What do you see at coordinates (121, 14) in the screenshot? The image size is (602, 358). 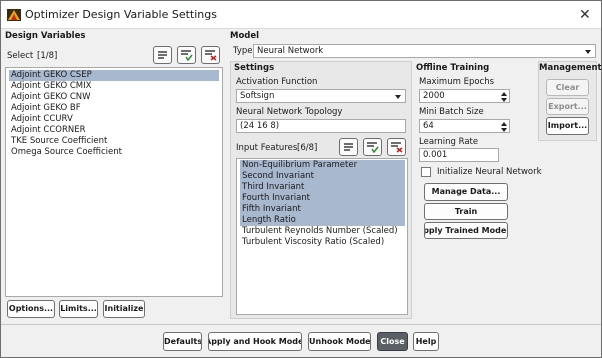 I see `window-title: Optimizer Design Variable Settings` at bounding box center [121, 14].